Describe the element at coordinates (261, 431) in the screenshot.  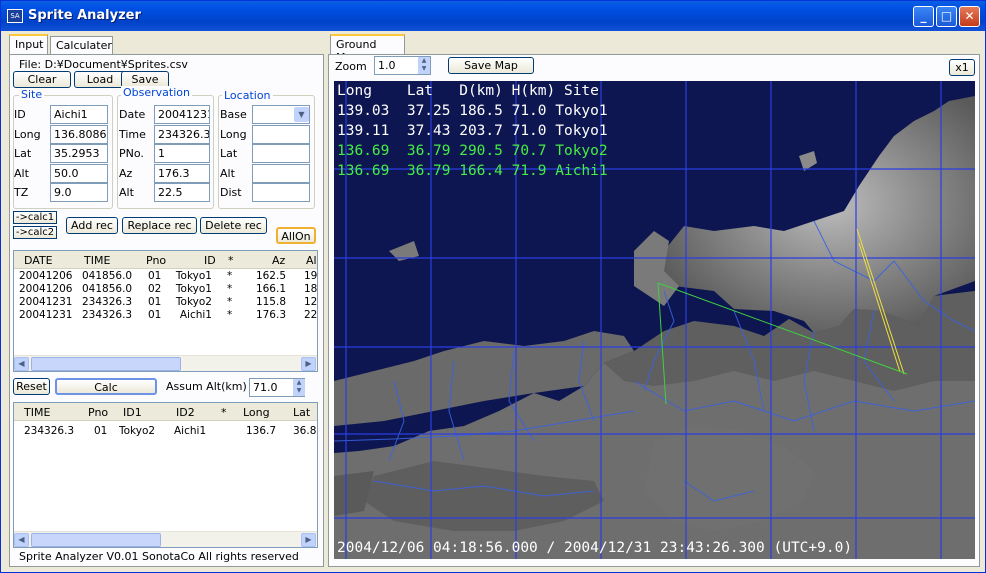
I see `table-cell: 136.7` at that location.